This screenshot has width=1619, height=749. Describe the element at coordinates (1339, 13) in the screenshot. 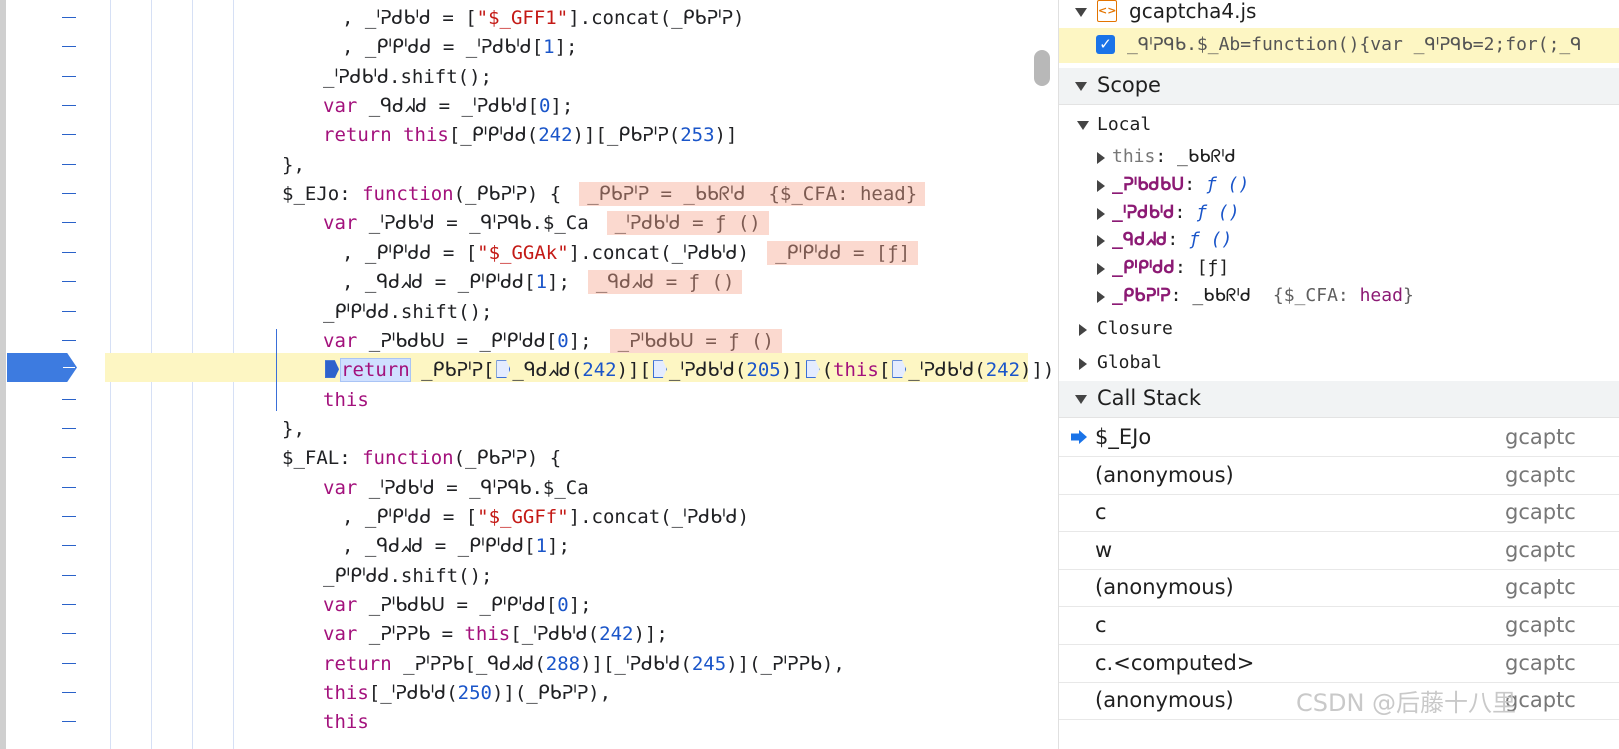

I see `breakpoint-file-row: <> gcaptcha4.js` at that location.